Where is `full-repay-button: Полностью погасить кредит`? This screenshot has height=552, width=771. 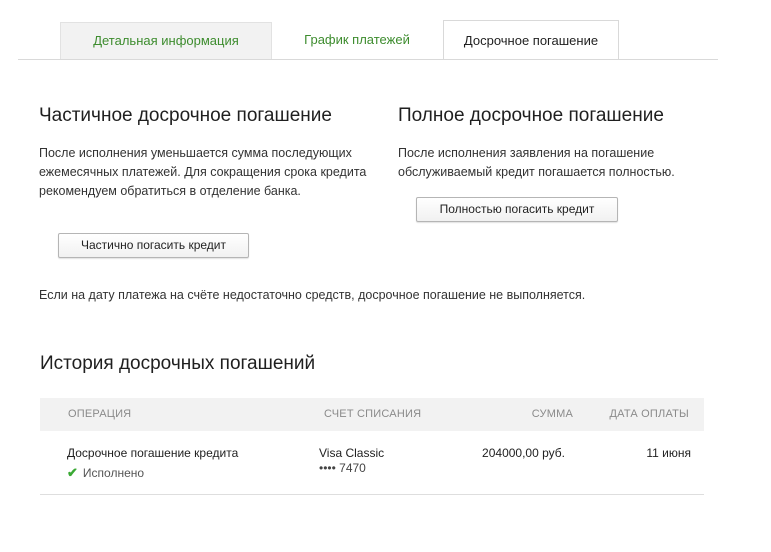 full-repay-button: Полностью погасить кредит is located at coordinates (517, 209).